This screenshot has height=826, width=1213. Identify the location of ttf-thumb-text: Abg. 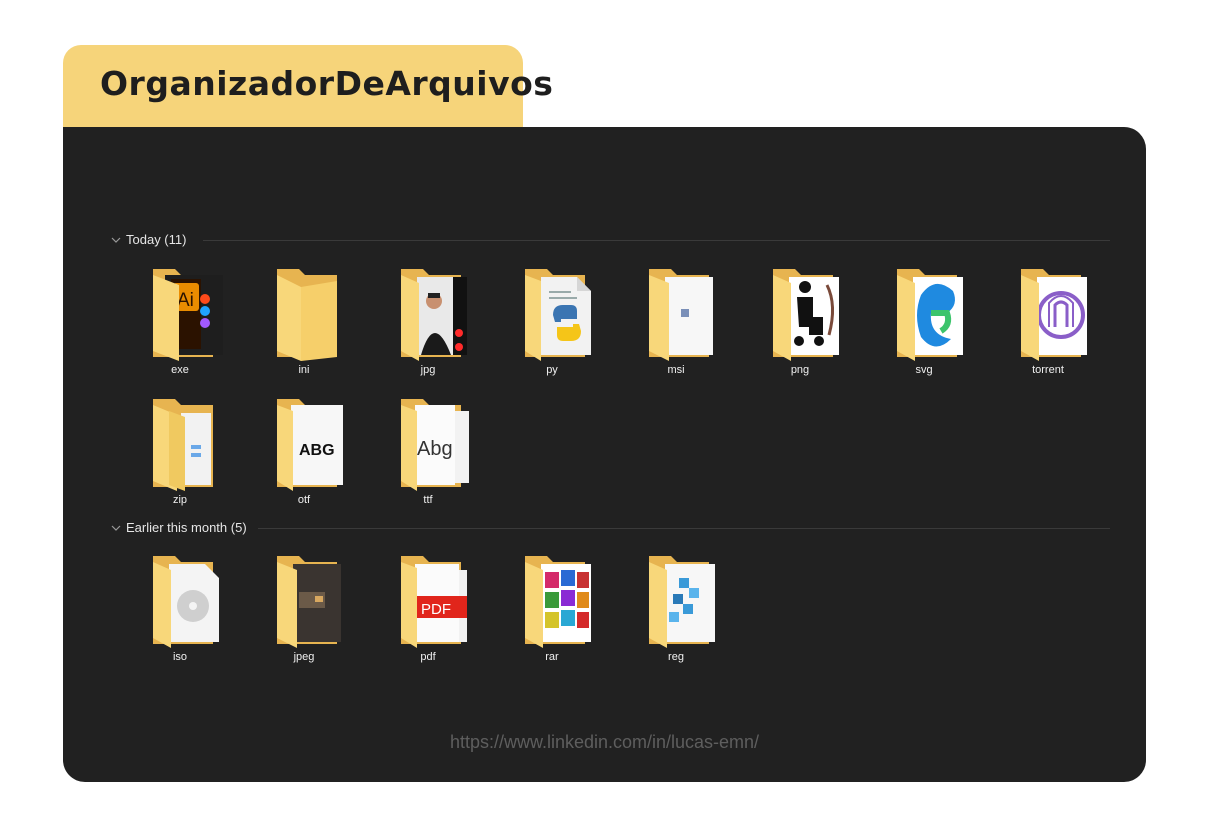
(435, 449).